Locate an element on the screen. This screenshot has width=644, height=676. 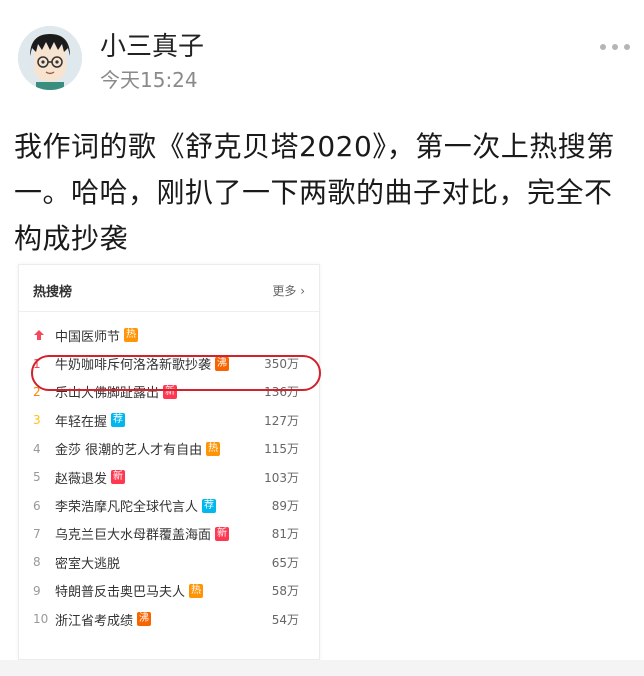
search-count: 81万 is located at coordinates (285, 534).